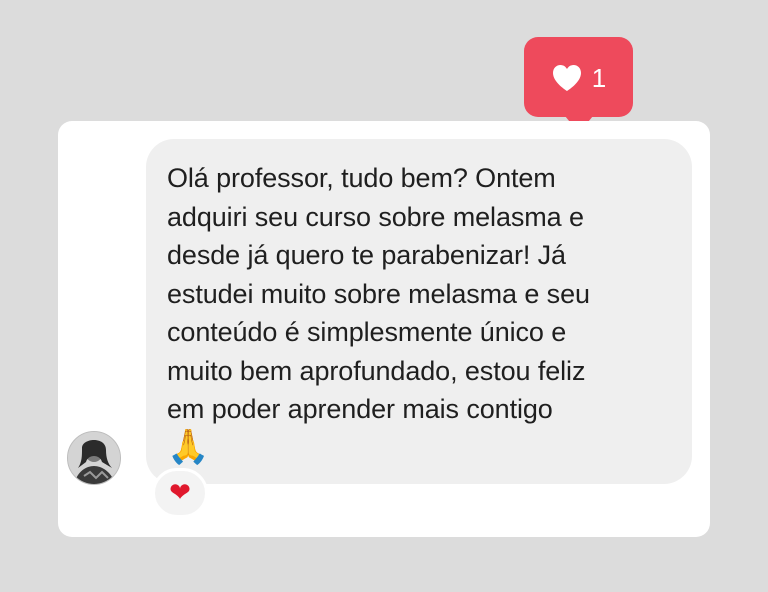  I want to click on heart-reaction: ❤, so click(180, 493).